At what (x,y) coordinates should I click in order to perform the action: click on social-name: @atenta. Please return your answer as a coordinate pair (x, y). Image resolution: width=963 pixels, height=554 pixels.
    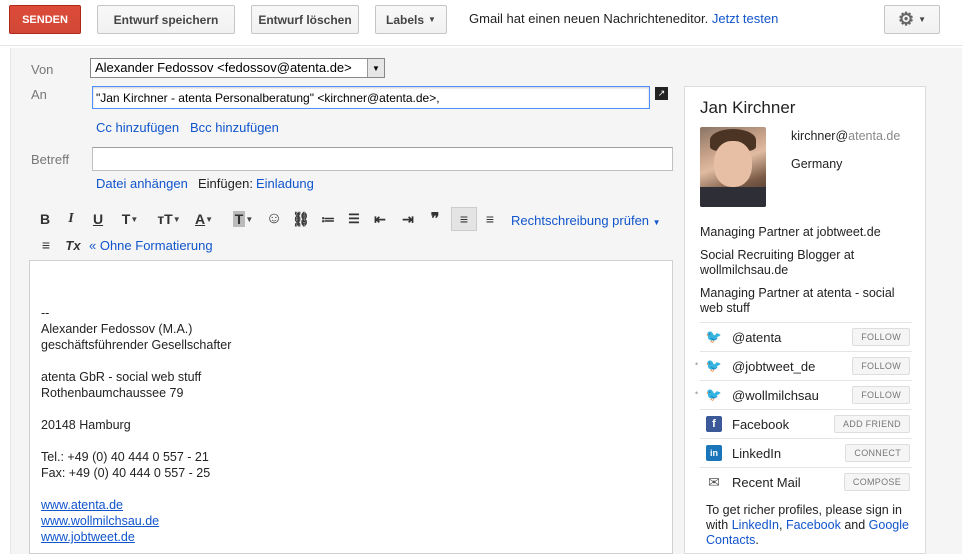
    Looking at the image, I should click on (792, 337).